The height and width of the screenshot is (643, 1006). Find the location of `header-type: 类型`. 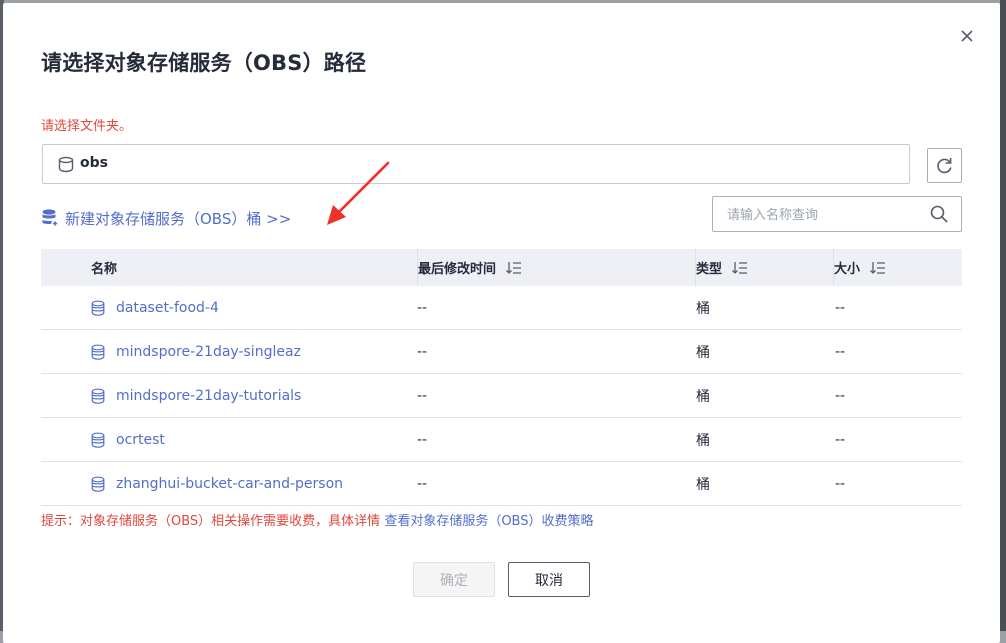

header-type: 类型 is located at coordinates (764, 267).